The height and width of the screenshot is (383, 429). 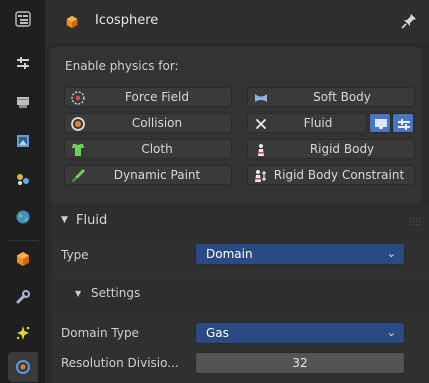 What do you see at coordinates (78, 124) in the screenshot?
I see `collision-icon` at bounding box center [78, 124].